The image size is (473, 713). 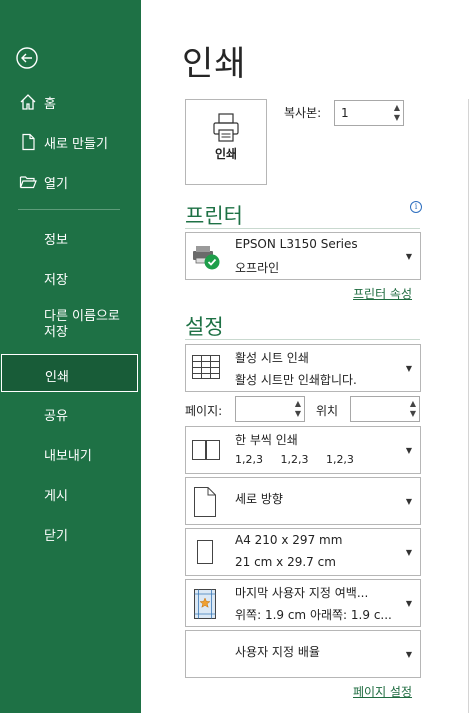 What do you see at coordinates (277, 652) in the screenshot?
I see `scaling-title: 사용자 지정 배율` at bounding box center [277, 652].